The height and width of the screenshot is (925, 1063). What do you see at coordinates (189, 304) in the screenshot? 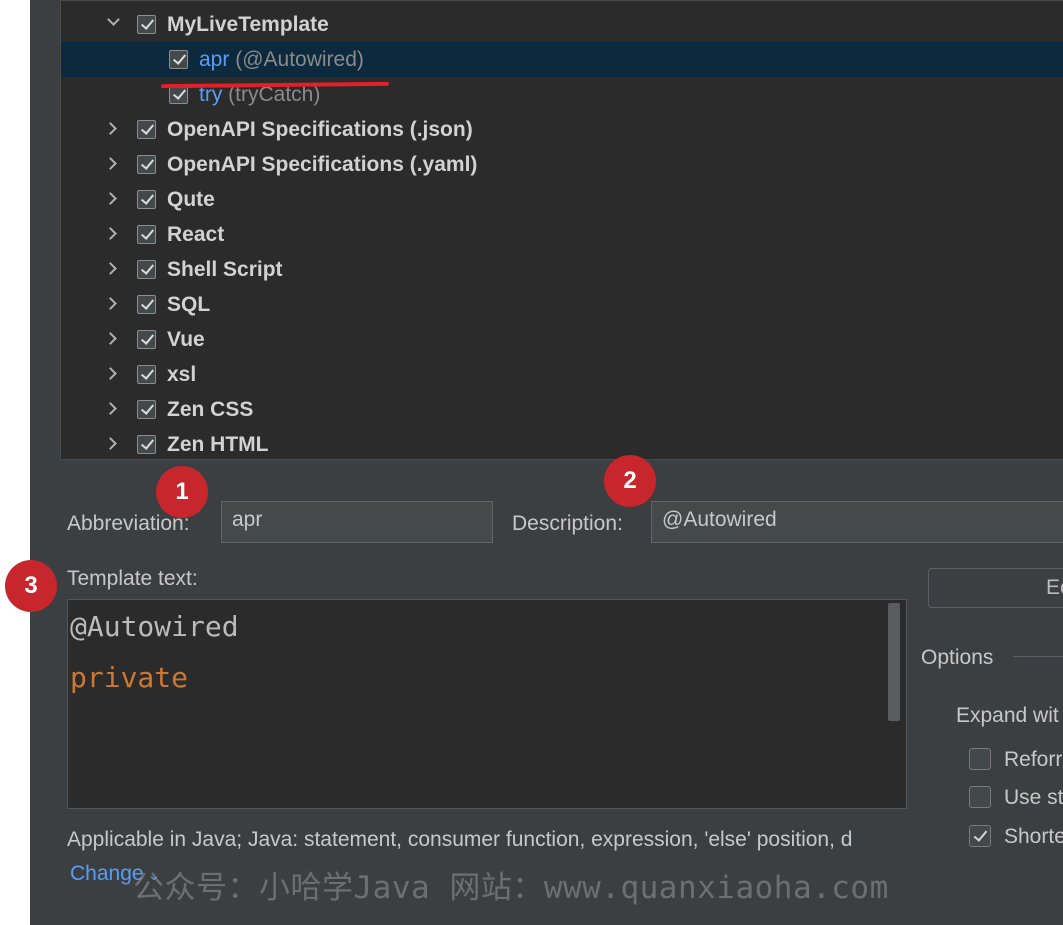
I see `group-label: SQL` at bounding box center [189, 304].